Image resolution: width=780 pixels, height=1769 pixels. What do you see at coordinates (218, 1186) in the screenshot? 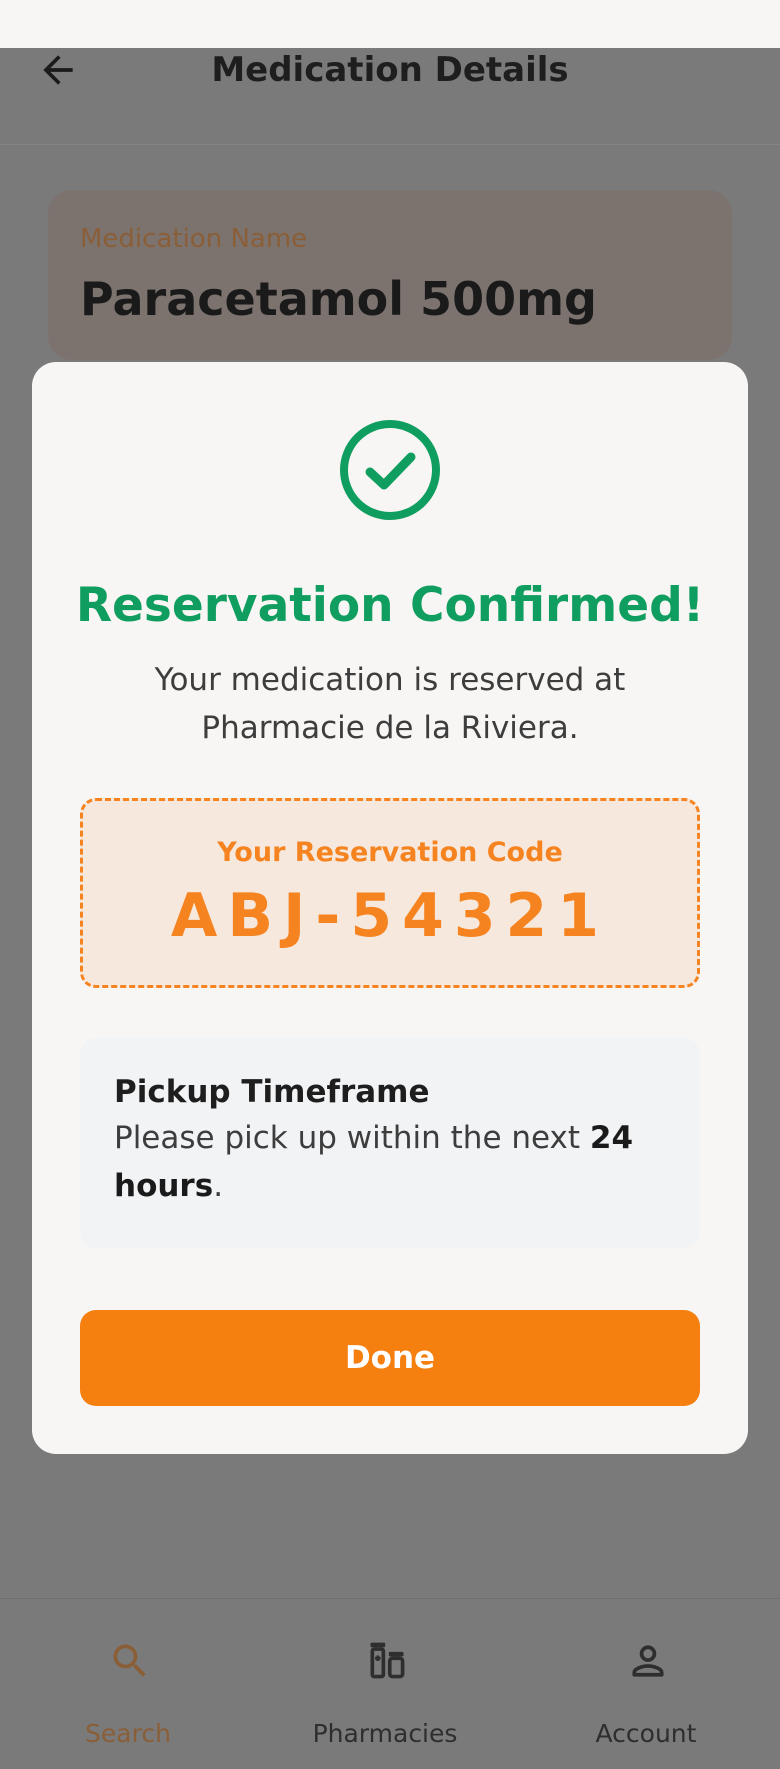
I see `pickup-text-suffix: .` at bounding box center [218, 1186].